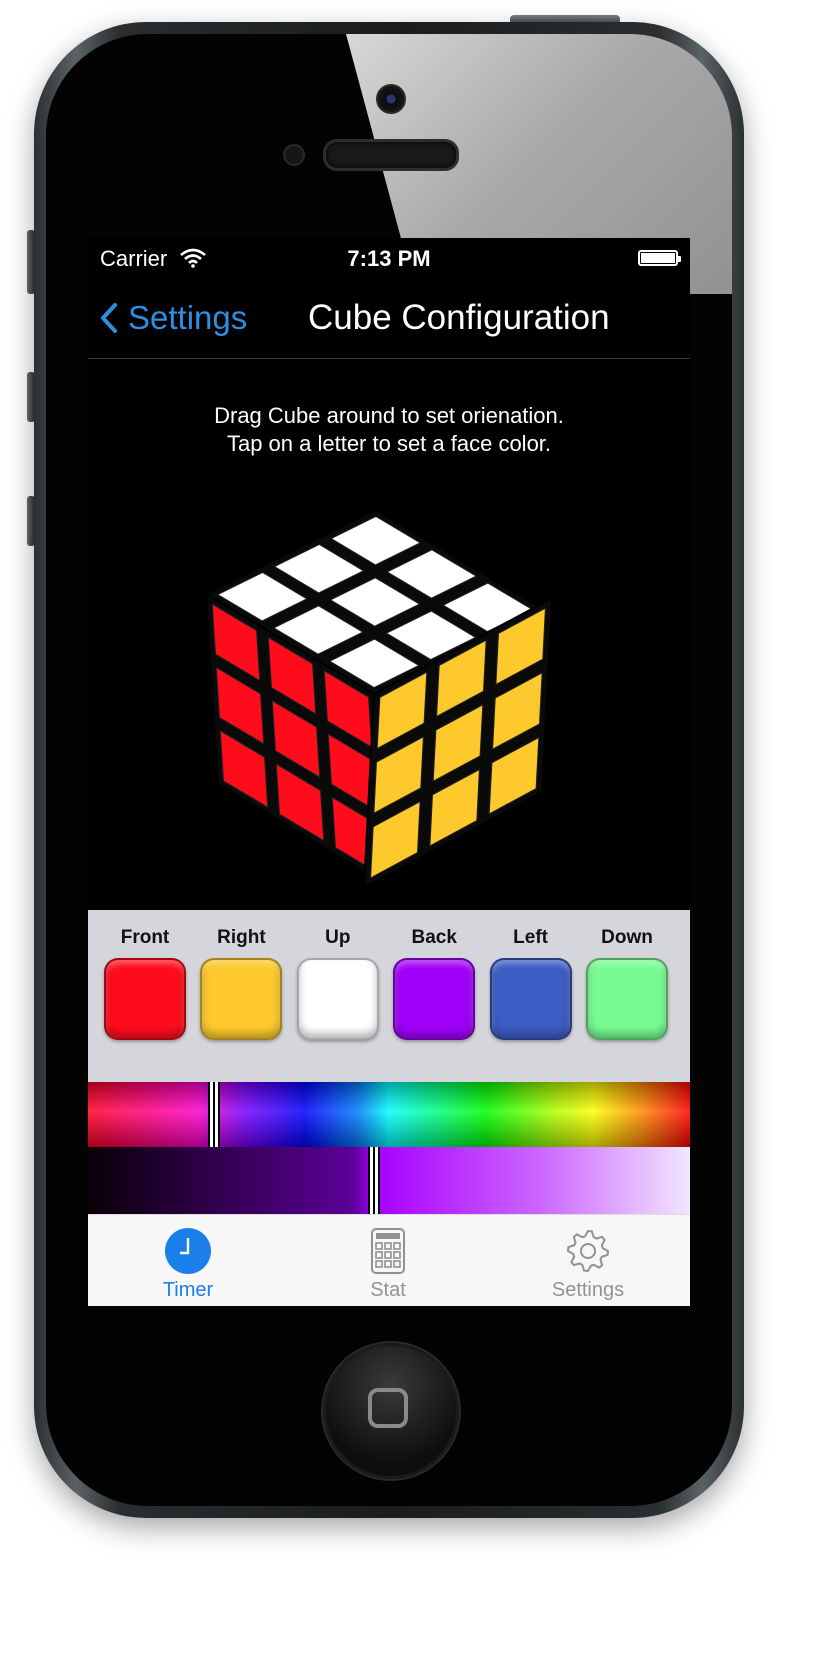 This screenshot has height=1668, width=828. Describe the element at coordinates (109, 318) in the screenshot. I see `chevron-left-icon` at that location.